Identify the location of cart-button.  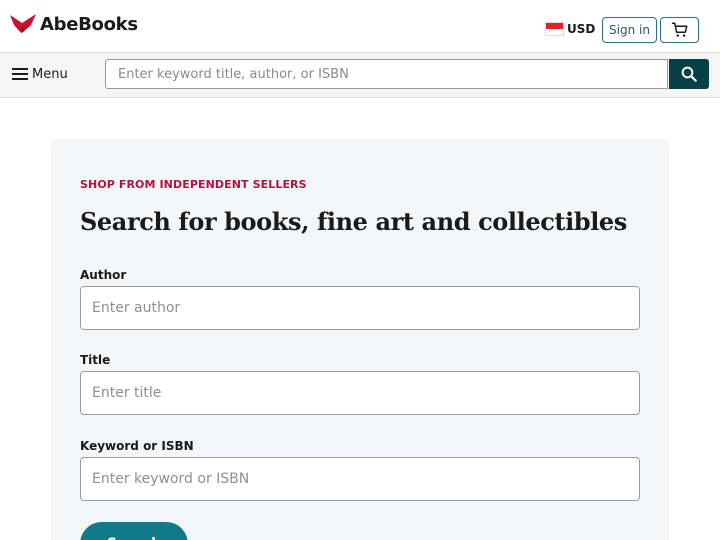
(679, 30).